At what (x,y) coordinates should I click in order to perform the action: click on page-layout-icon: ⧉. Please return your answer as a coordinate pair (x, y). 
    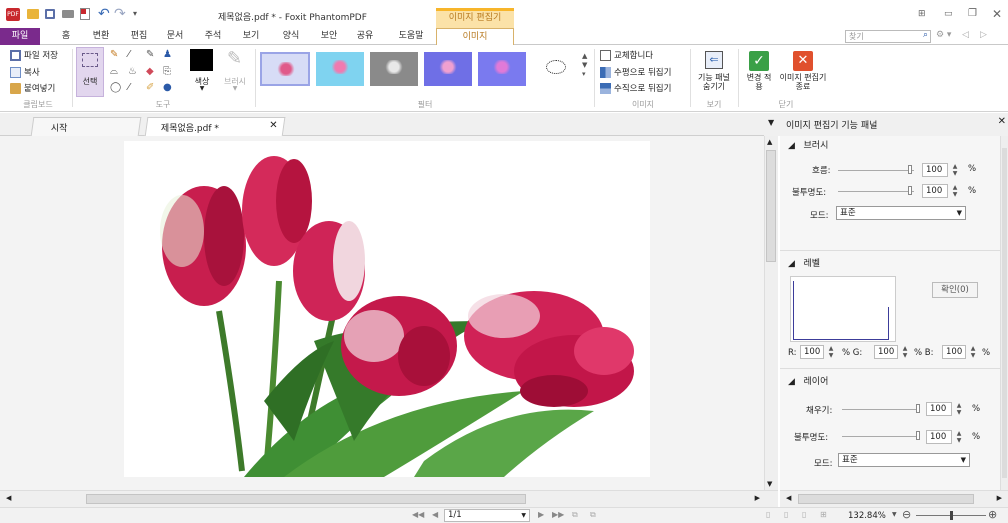
    Looking at the image, I should click on (593, 515).